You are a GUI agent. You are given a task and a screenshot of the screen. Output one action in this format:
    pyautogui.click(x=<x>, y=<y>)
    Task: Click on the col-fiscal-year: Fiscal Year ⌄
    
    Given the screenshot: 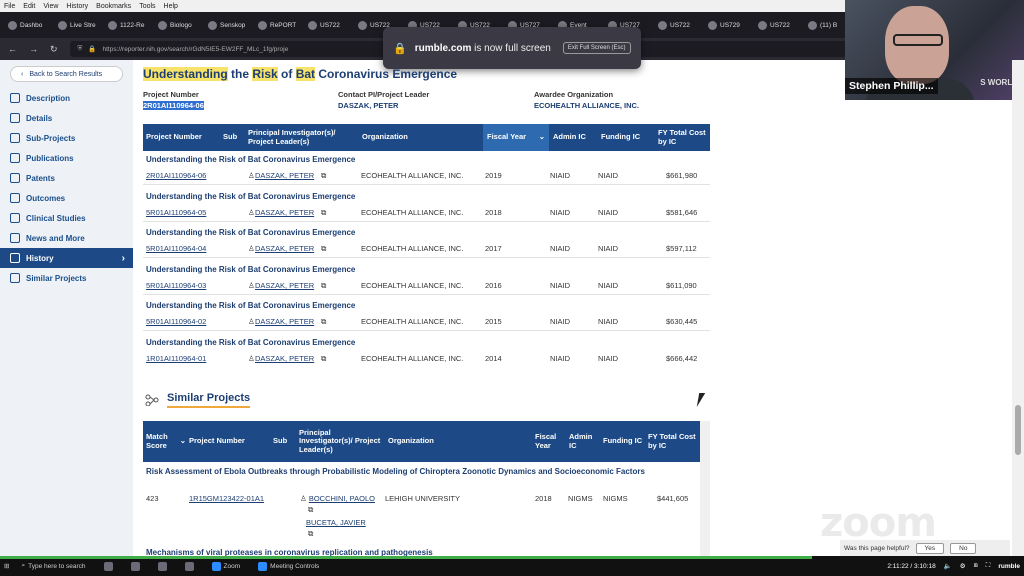 What is the action you would take?
    pyautogui.click(x=516, y=137)
    